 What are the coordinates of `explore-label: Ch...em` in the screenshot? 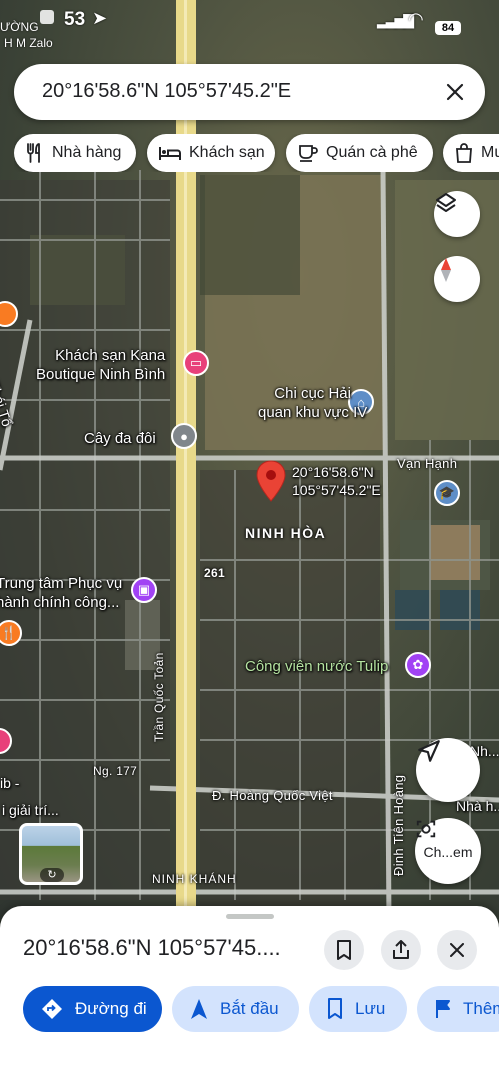 It's located at (448, 852).